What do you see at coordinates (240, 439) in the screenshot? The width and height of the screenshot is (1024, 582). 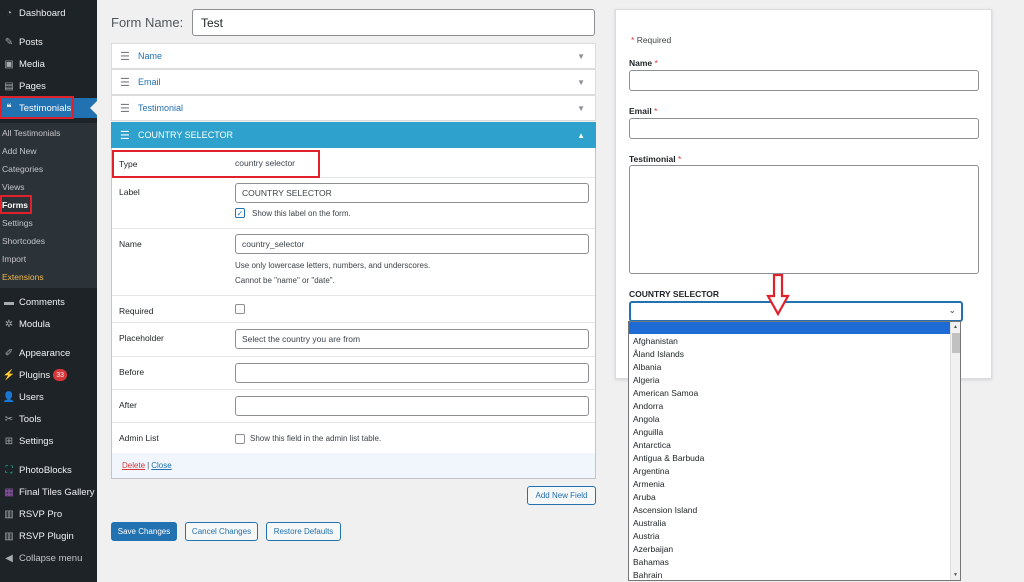 I see `admin-list-checkbox` at bounding box center [240, 439].